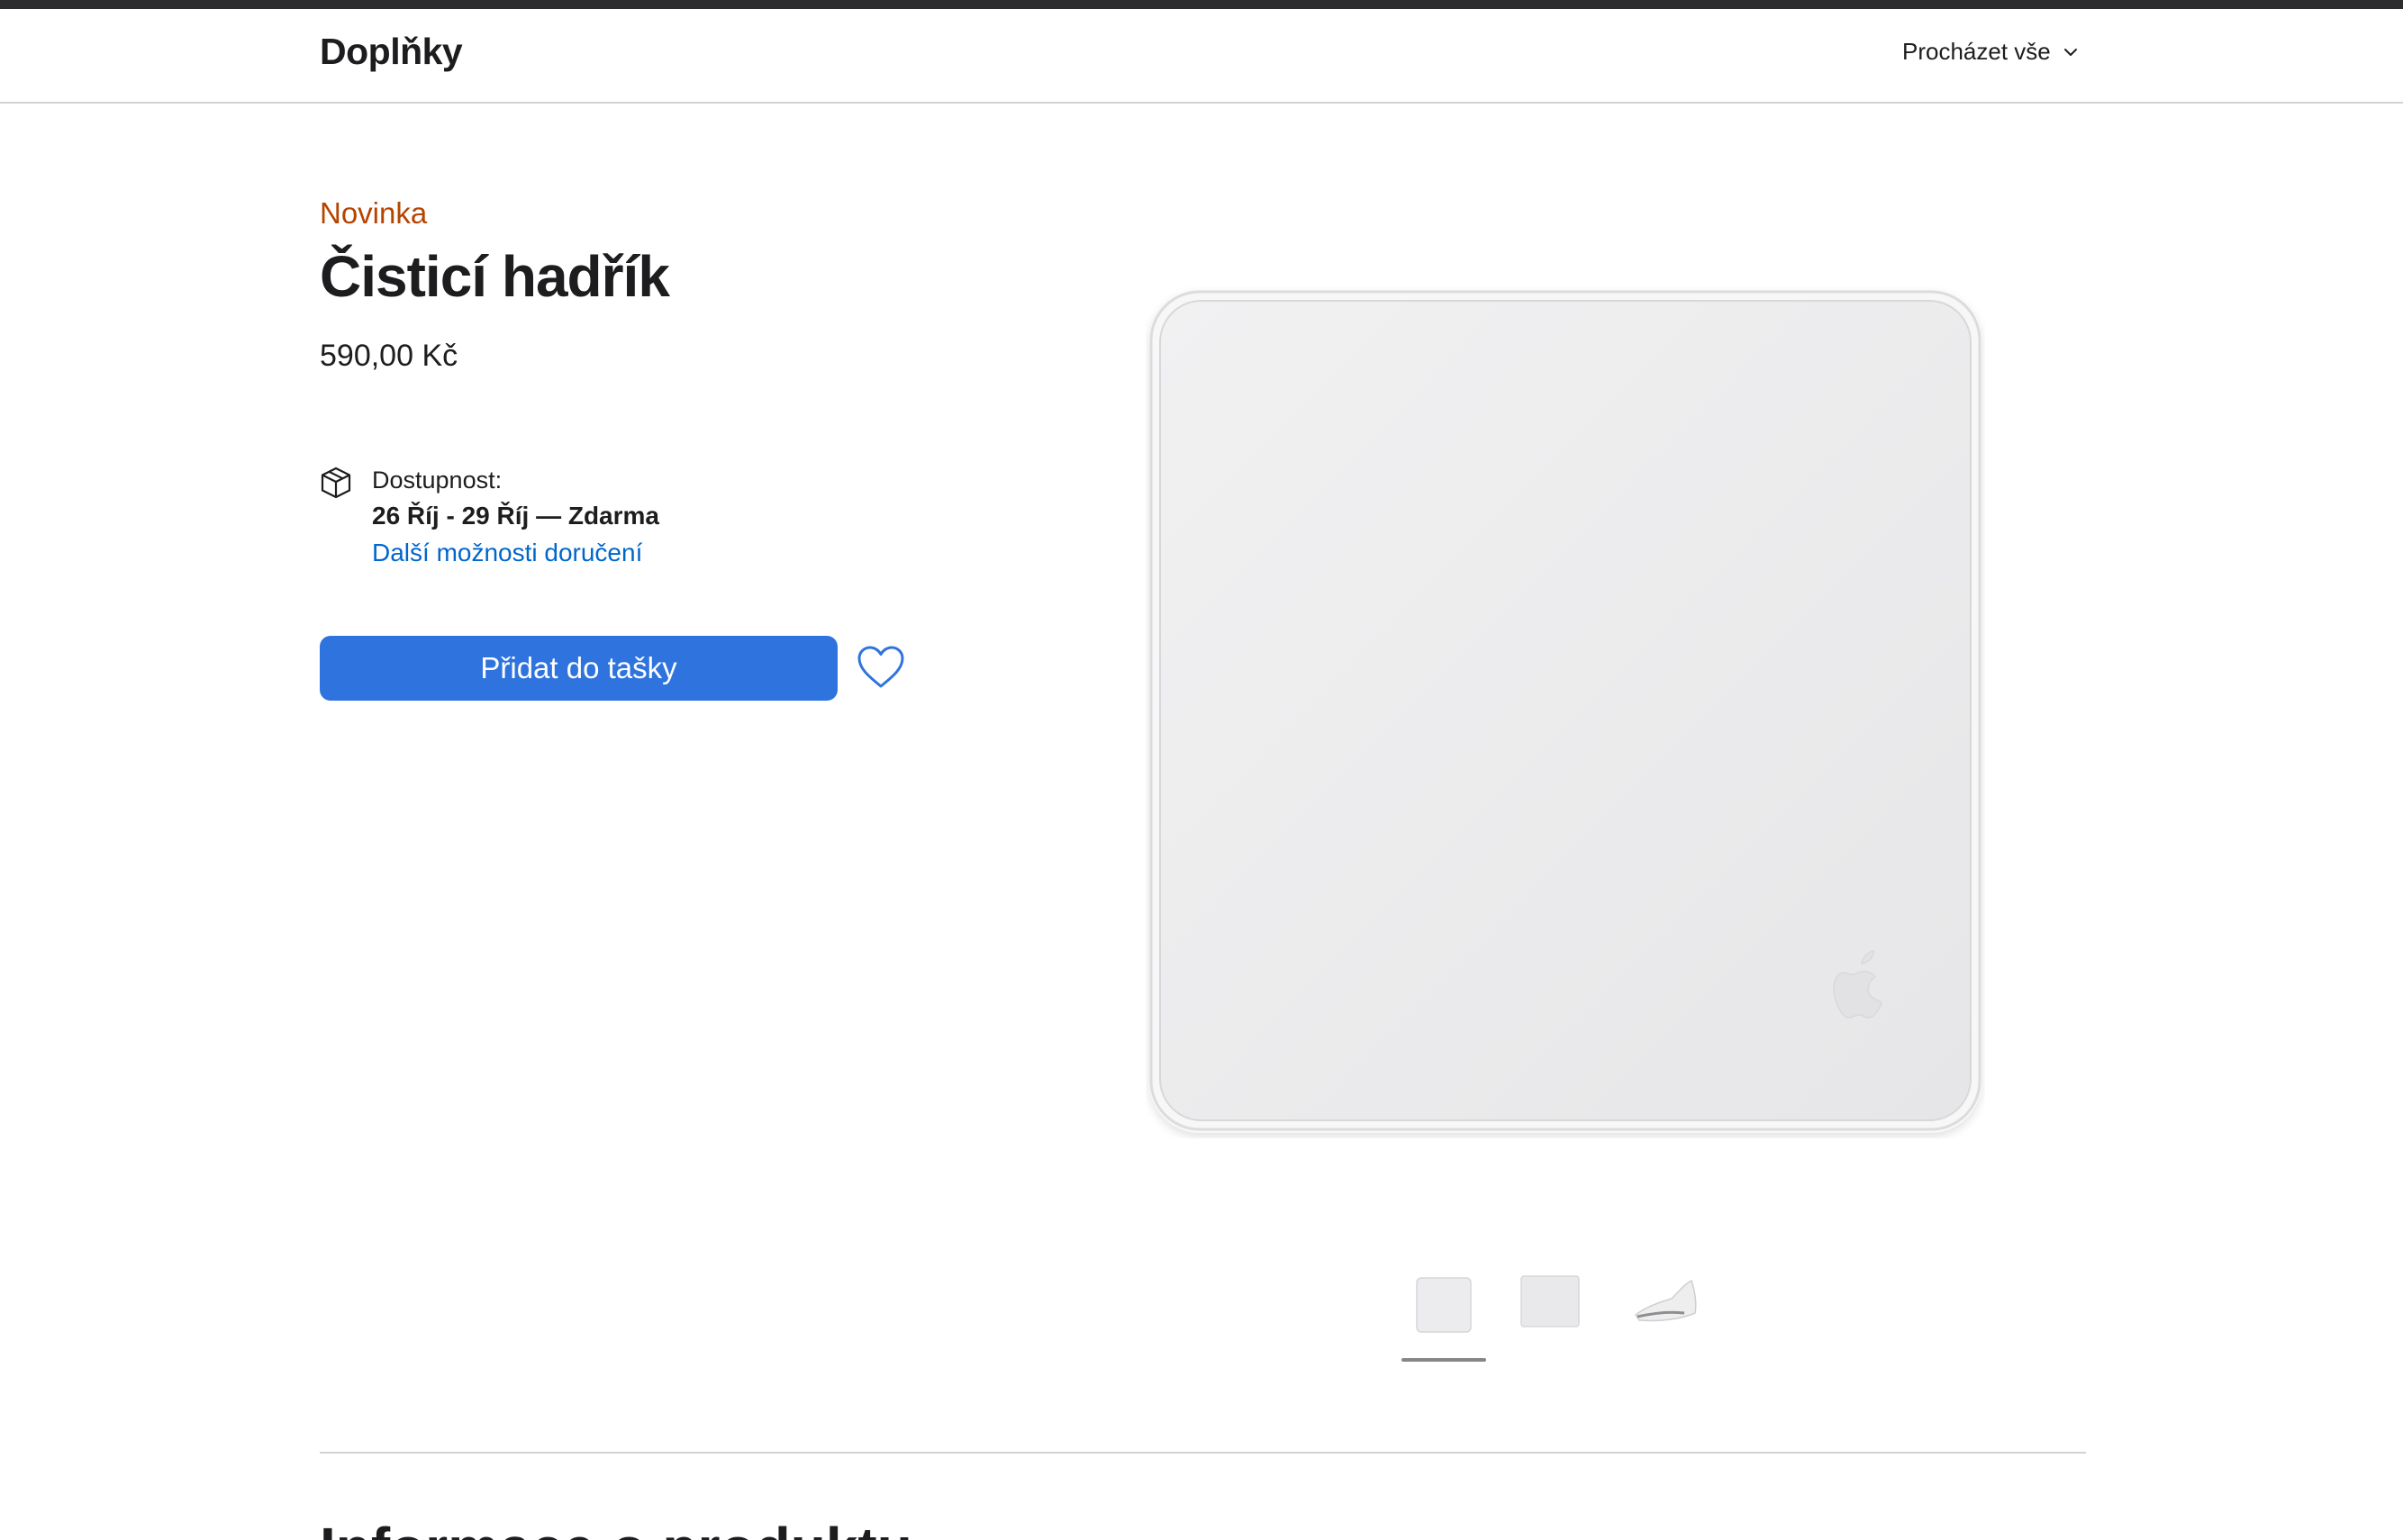 The width and height of the screenshot is (2403, 1540). Describe the element at coordinates (616, 1527) in the screenshot. I see `product-info-heading: Informace o produktu` at that location.